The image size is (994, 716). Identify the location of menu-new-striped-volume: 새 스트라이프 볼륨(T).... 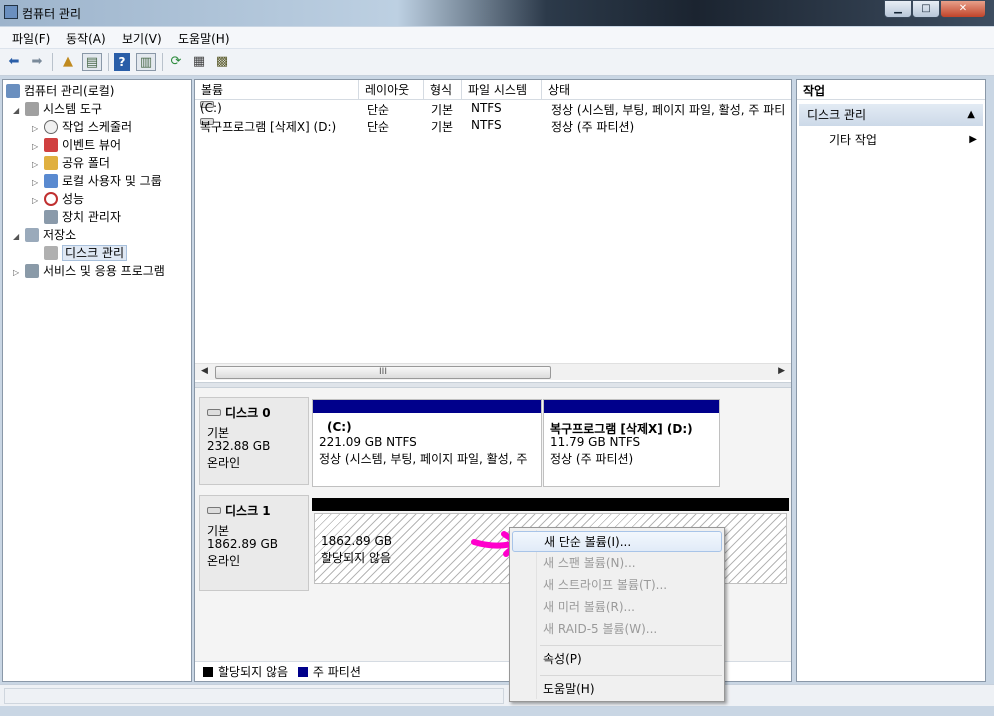
(617, 585).